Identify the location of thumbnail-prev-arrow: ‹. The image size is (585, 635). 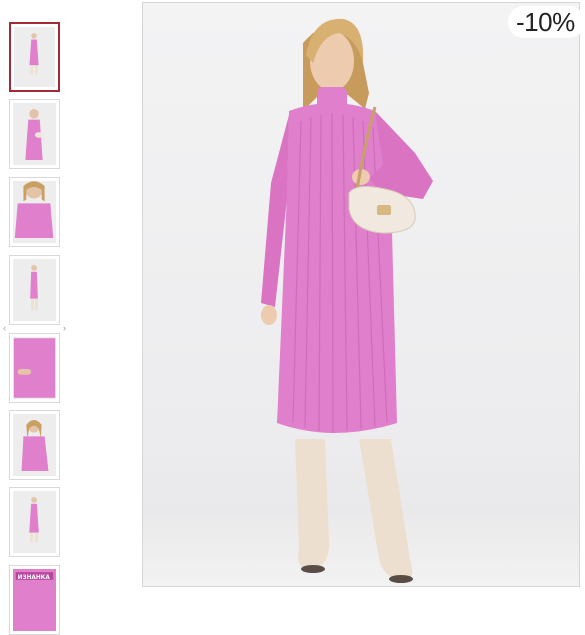
(4, 328).